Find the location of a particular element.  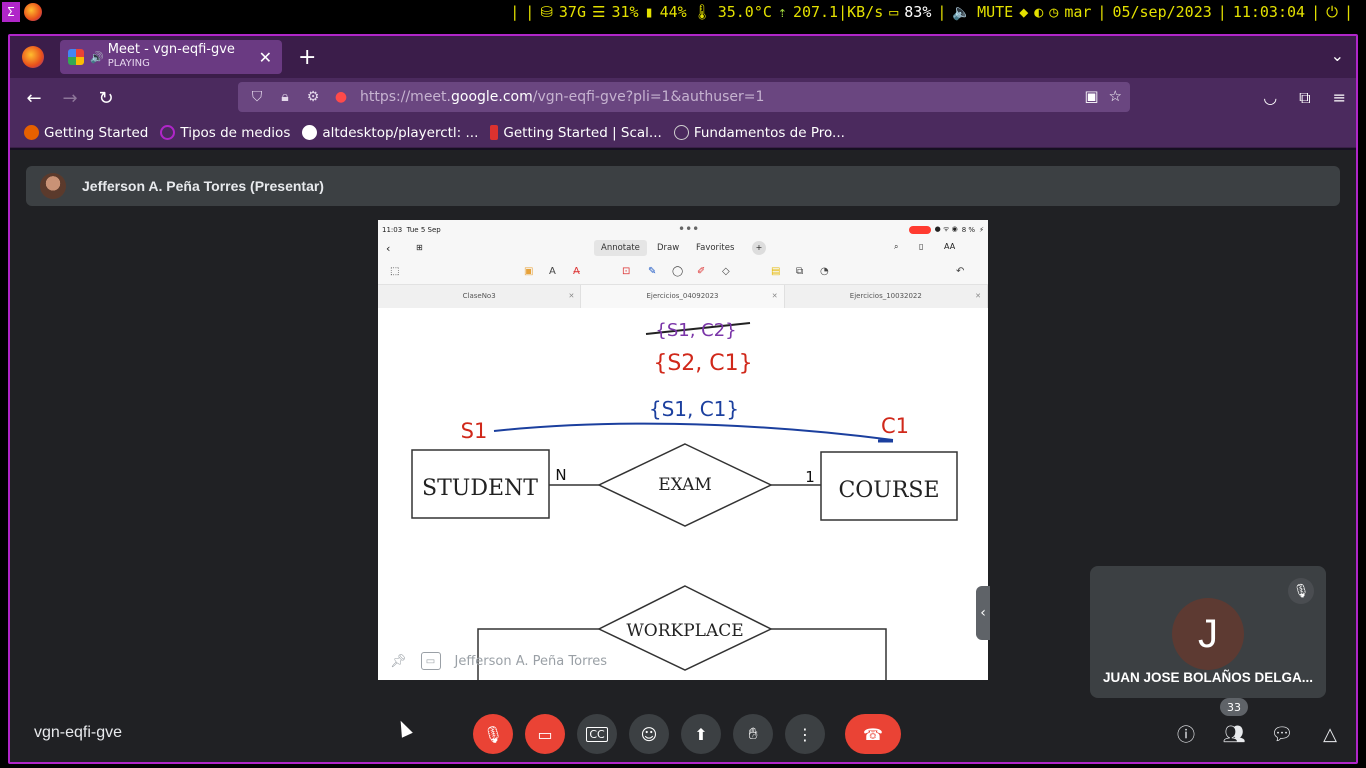

captions-icon: CC is located at coordinates (597, 734).